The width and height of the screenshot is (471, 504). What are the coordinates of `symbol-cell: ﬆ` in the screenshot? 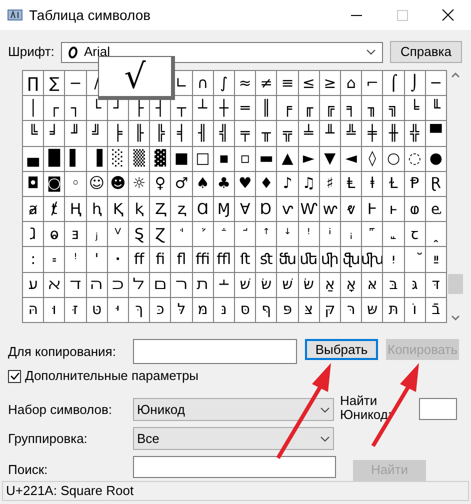 It's located at (266, 259).